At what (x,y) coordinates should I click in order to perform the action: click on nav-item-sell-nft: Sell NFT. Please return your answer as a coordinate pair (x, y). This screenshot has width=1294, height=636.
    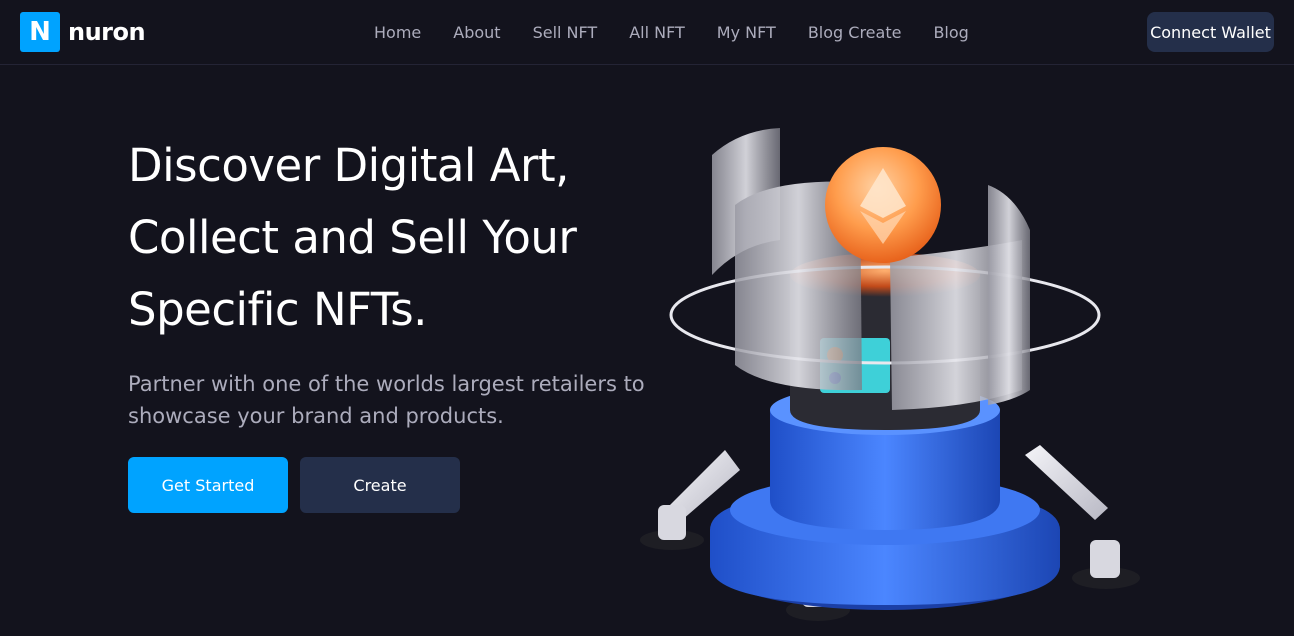
    Looking at the image, I should click on (565, 32).